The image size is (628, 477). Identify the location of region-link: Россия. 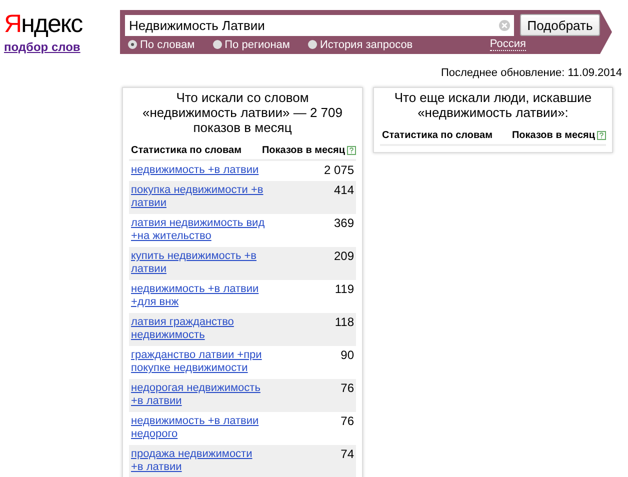
(508, 44).